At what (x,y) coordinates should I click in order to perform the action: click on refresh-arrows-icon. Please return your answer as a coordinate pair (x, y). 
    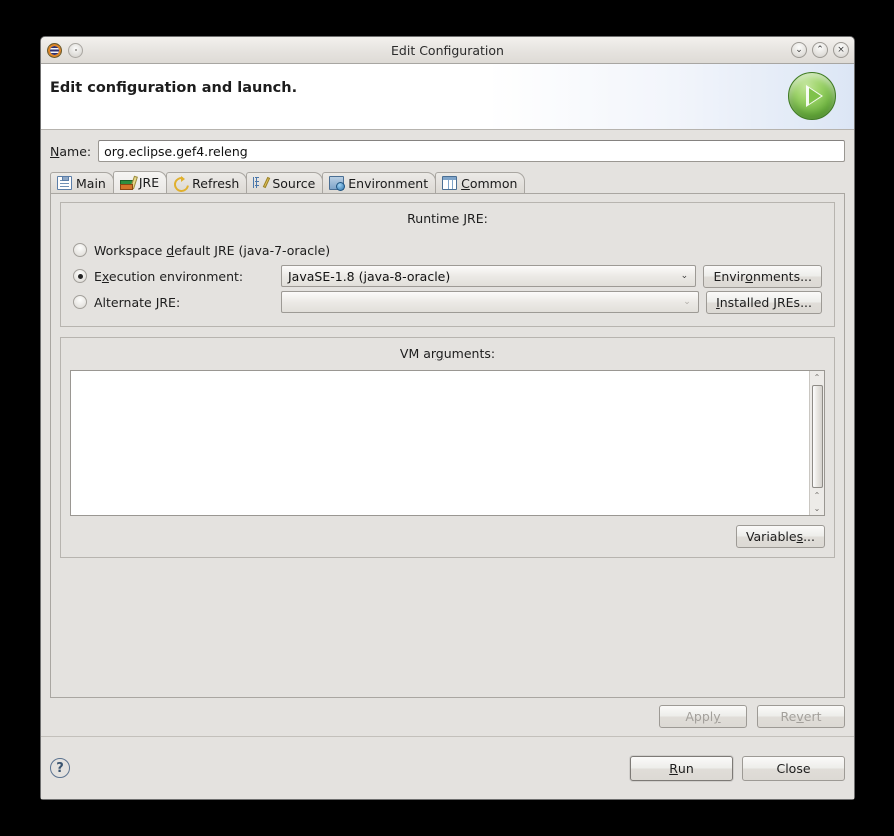
    Looking at the image, I should click on (180, 183).